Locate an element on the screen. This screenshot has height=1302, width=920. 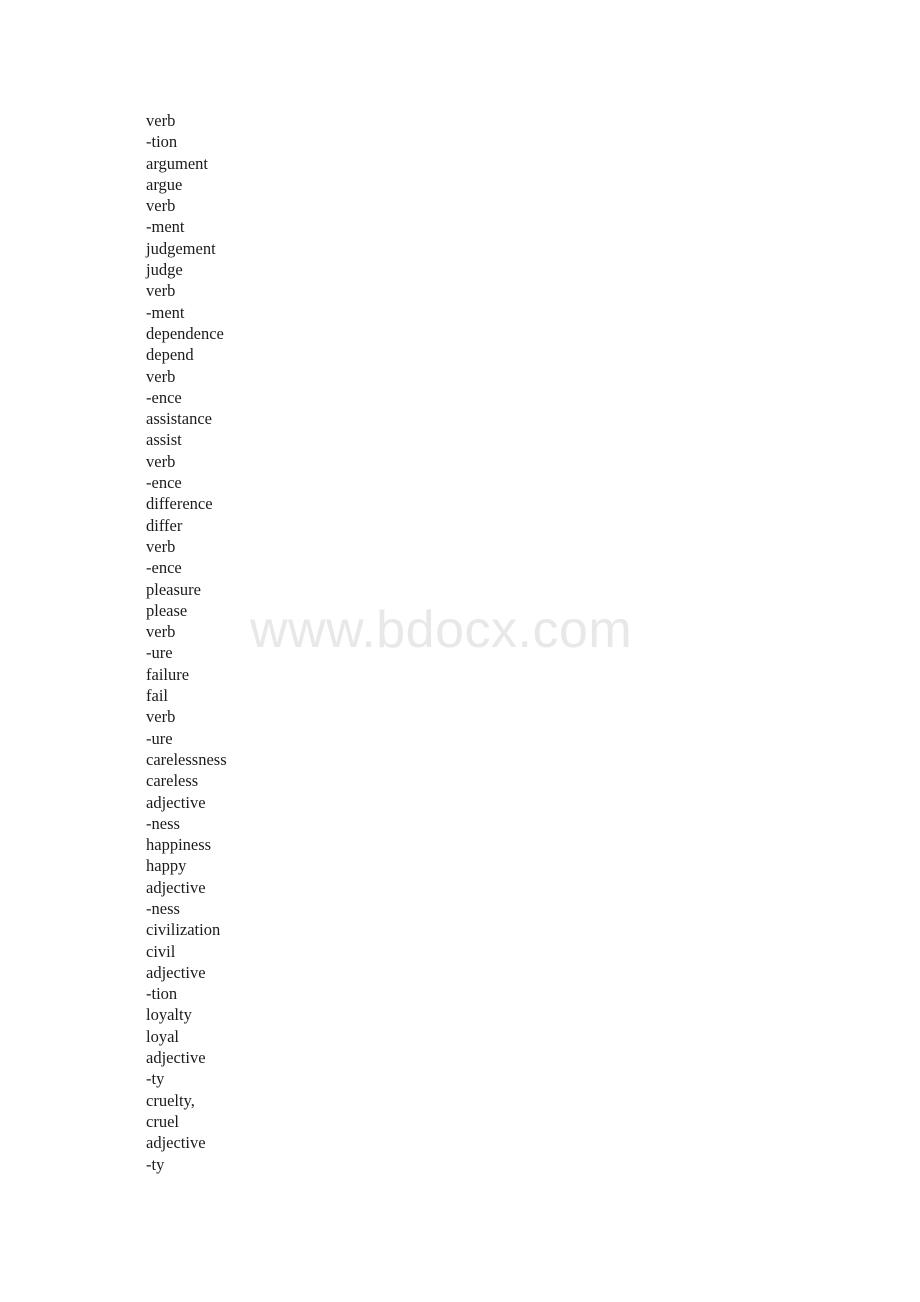
word-list-item: dependence is located at coordinates (185, 333).